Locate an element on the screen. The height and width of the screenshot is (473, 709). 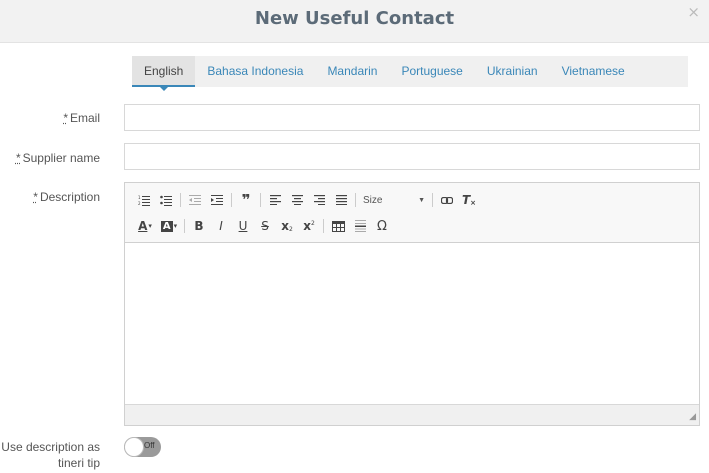
description-label: * Description is located at coordinates (66, 197).